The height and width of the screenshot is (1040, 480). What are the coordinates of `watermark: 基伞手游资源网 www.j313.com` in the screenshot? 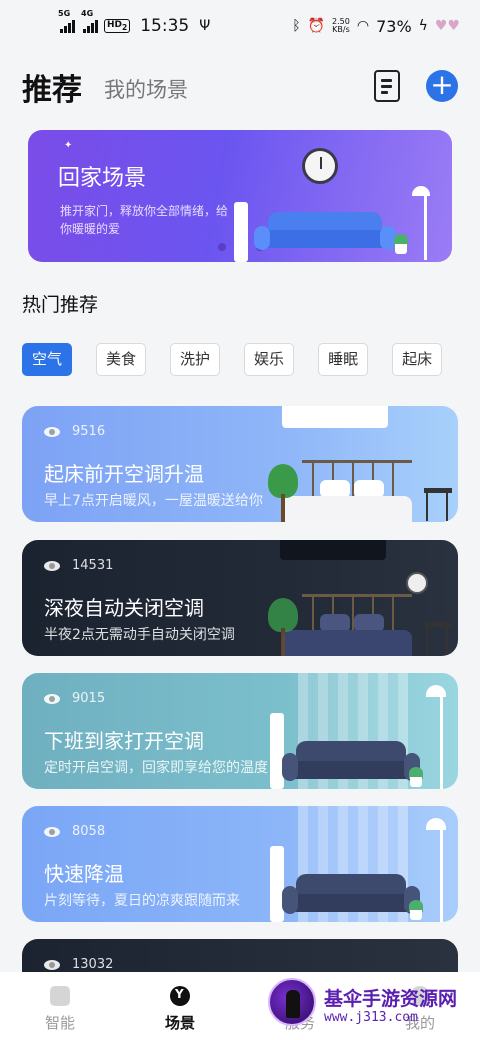 It's located at (371, 1004).